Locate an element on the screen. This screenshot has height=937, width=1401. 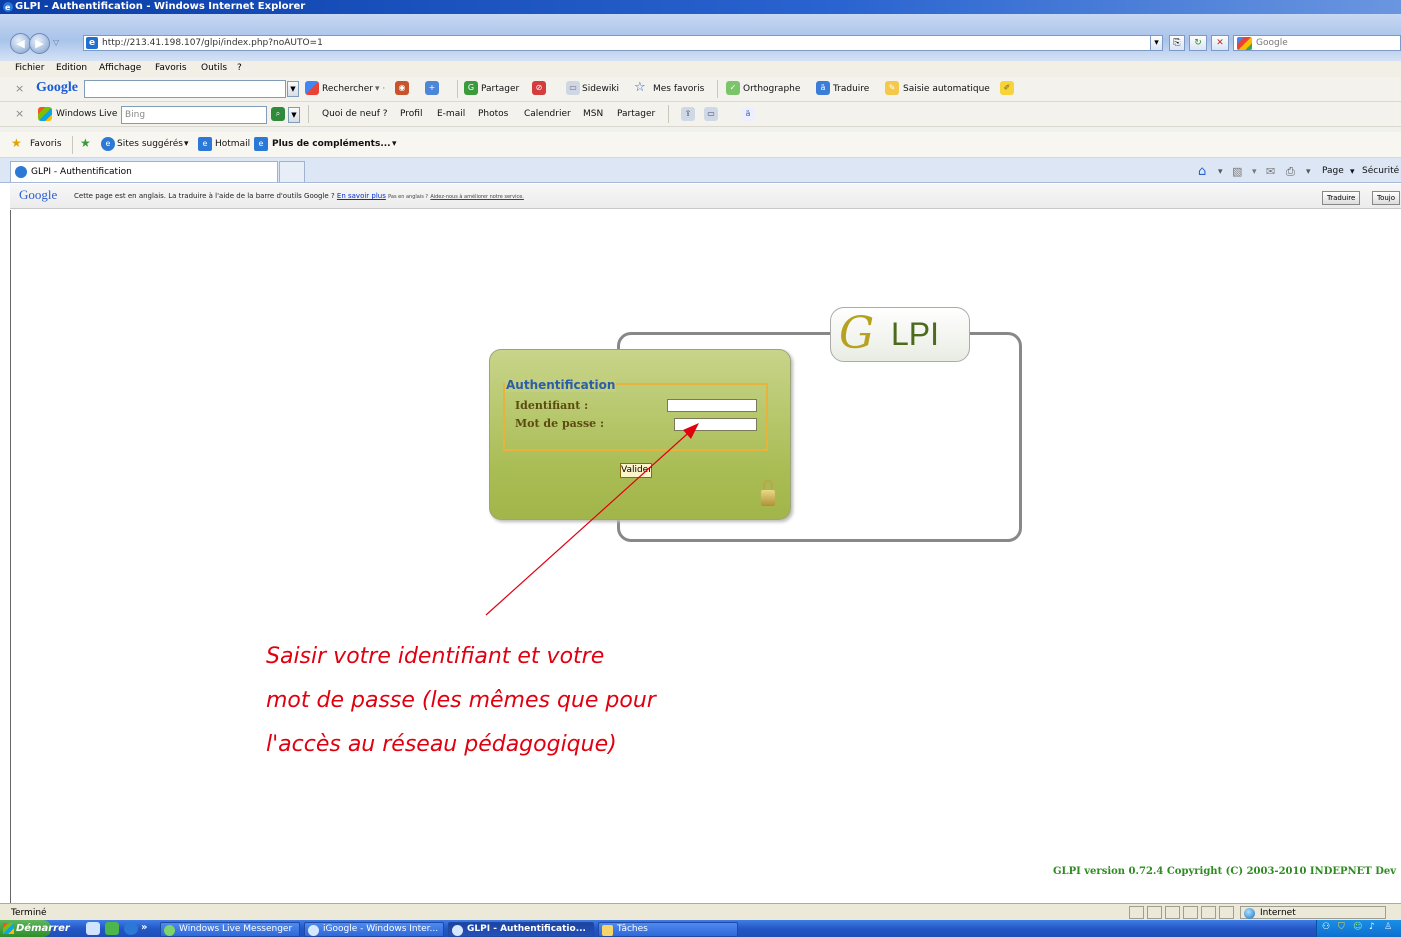
back-button: ◀ is located at coordinates (20, 43).